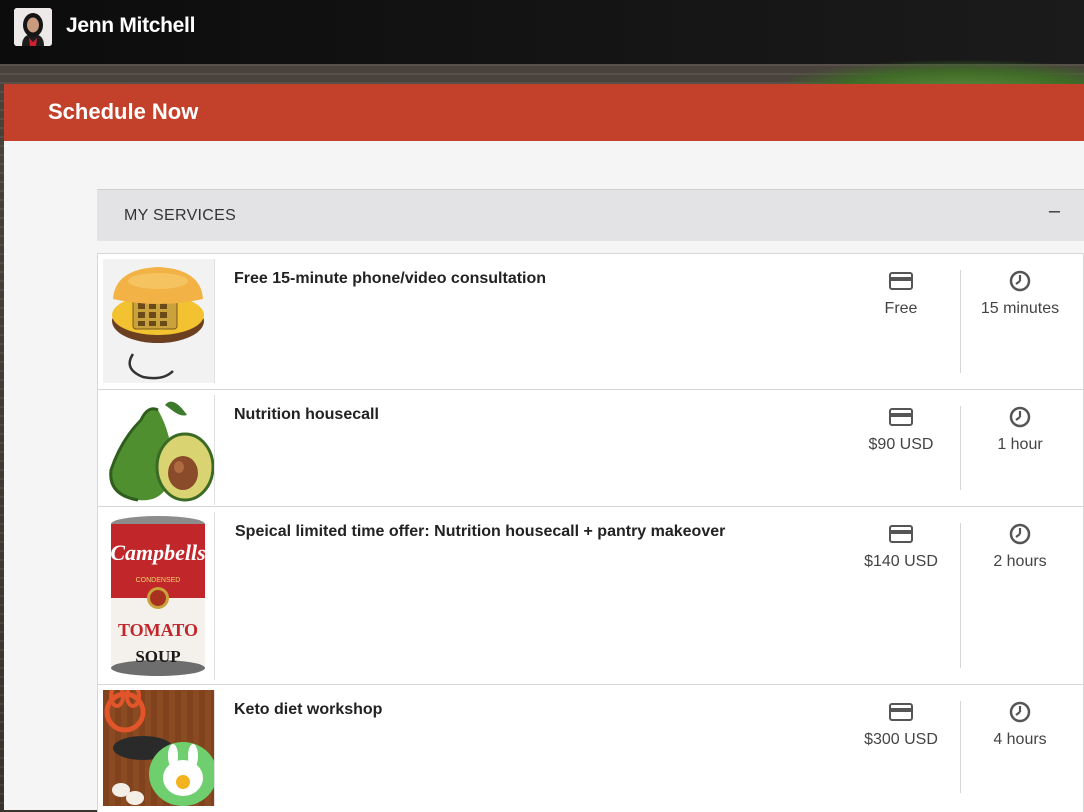 This screenshot has height=812, width=1084. What do you see at coordinates (130, 26) in the screenshot?
I see `user-name: Jenn Mitchell` at bounding box center [130, 26].